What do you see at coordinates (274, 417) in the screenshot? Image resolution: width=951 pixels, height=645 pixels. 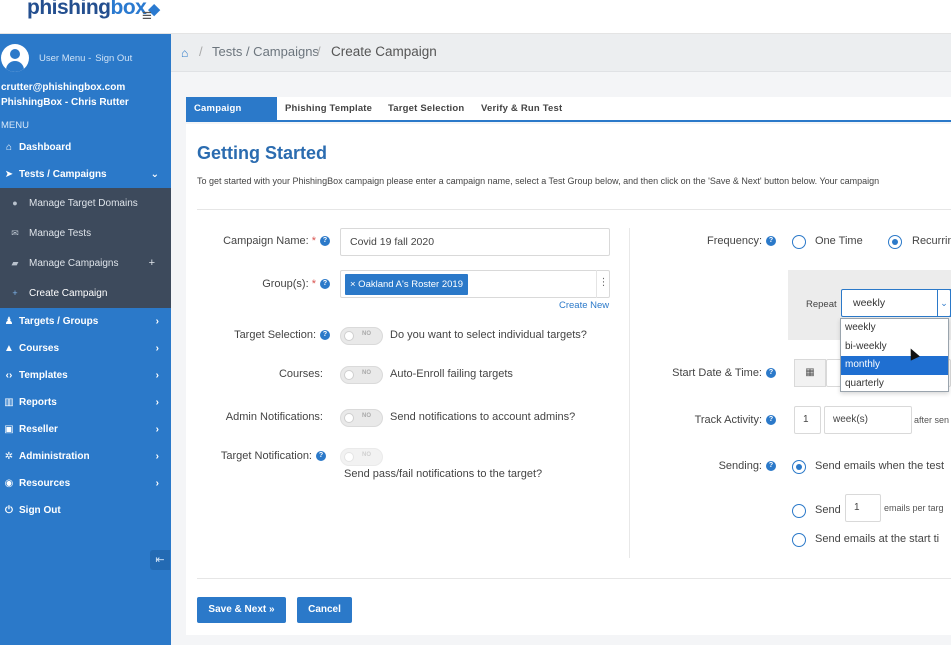 I see `admin-notifications-label: Admin Notifications:` at bounding box center [274, 417].